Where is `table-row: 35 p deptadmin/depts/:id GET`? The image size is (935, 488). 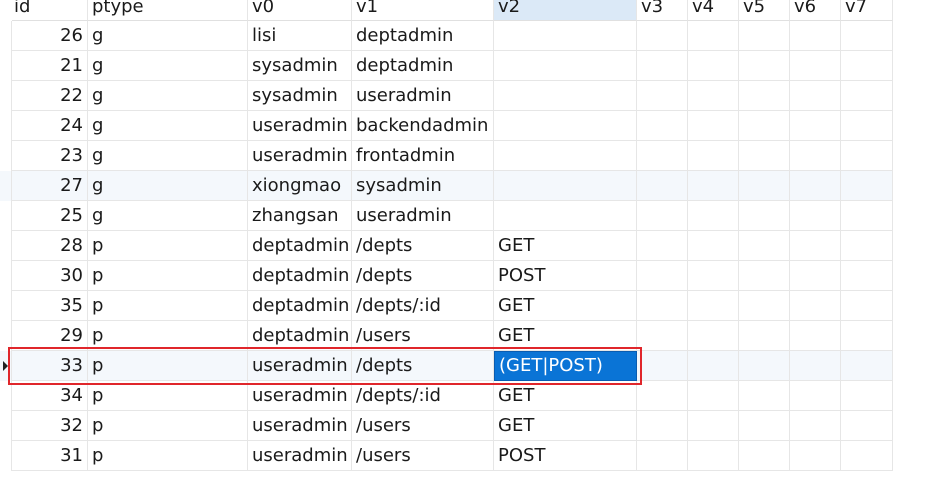 table-row: 35 p deptadmin/depts/:id GET is located at coordinates (446, 306).